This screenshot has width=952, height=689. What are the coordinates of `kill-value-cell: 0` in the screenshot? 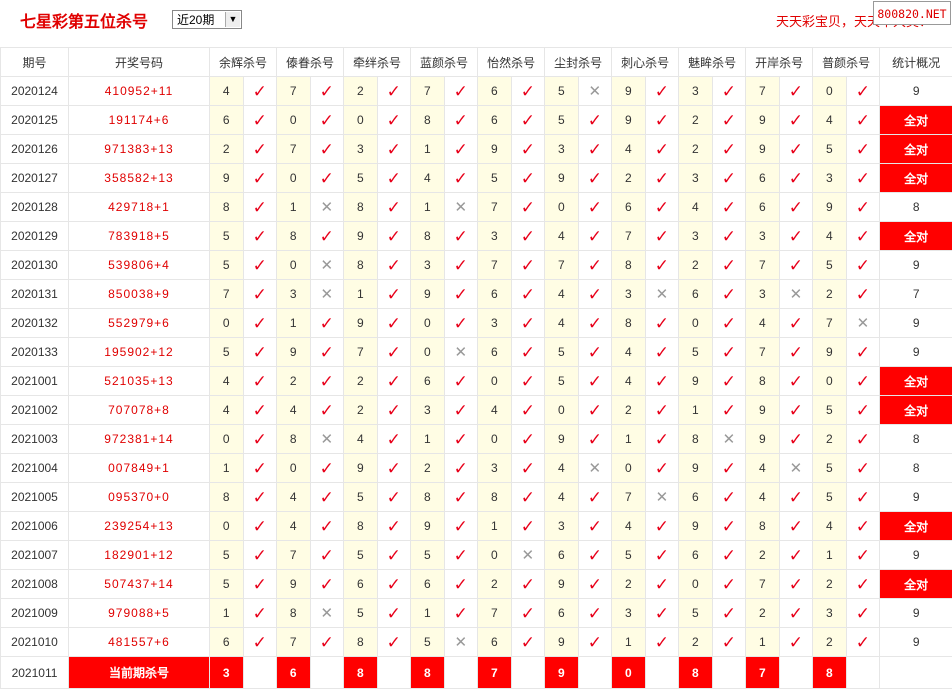 It's located at (226, 323).